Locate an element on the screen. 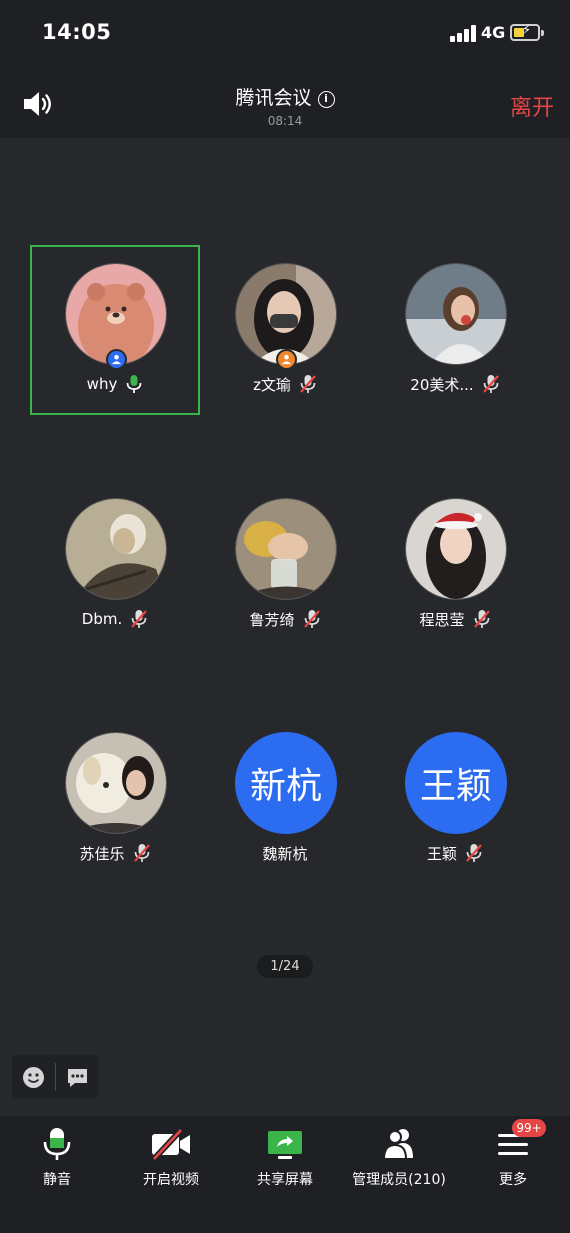 This screenshot has width=570, height=1233. mute-label: 静音 is located at coordinates (57, 1180).